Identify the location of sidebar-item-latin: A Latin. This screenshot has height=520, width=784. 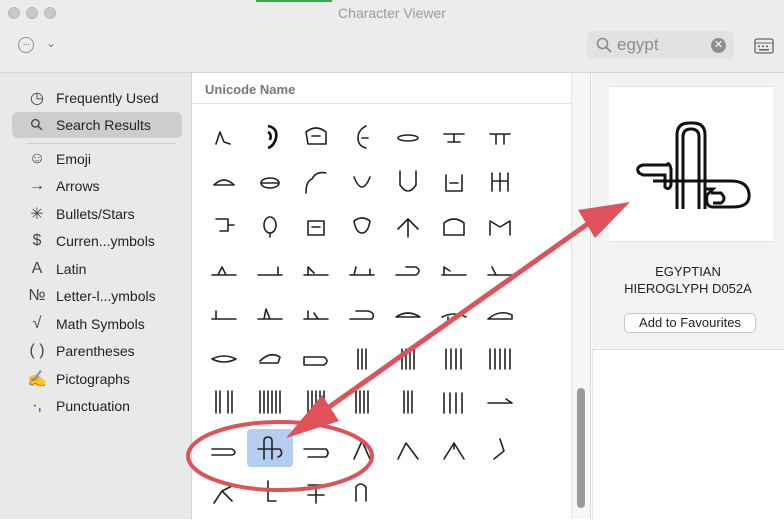
(97, 269).